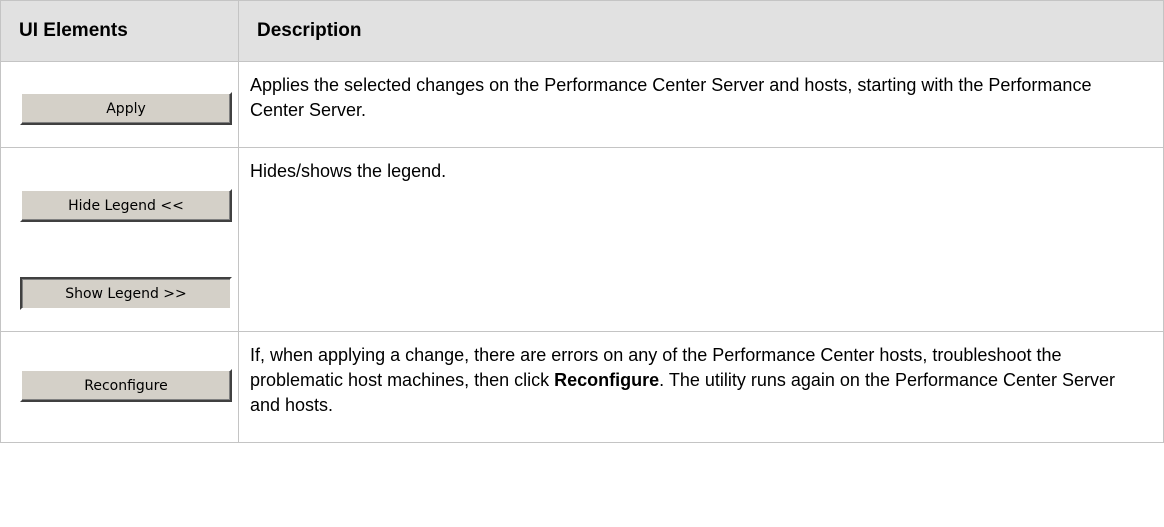 This screenshot has height=527, width=1164. I want to click on ui-element-cell: Reconfigure, so click(119, 387).